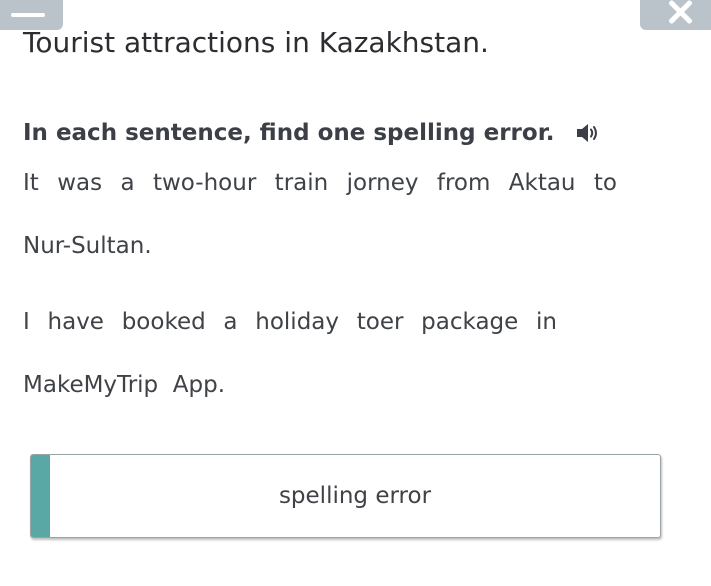 This screenshot has height=586, width=711. Describe the element at coordinates (290, 385) in the screenshot. I see `sentence-2-line-2: MakeMyTrip App.` at that location.